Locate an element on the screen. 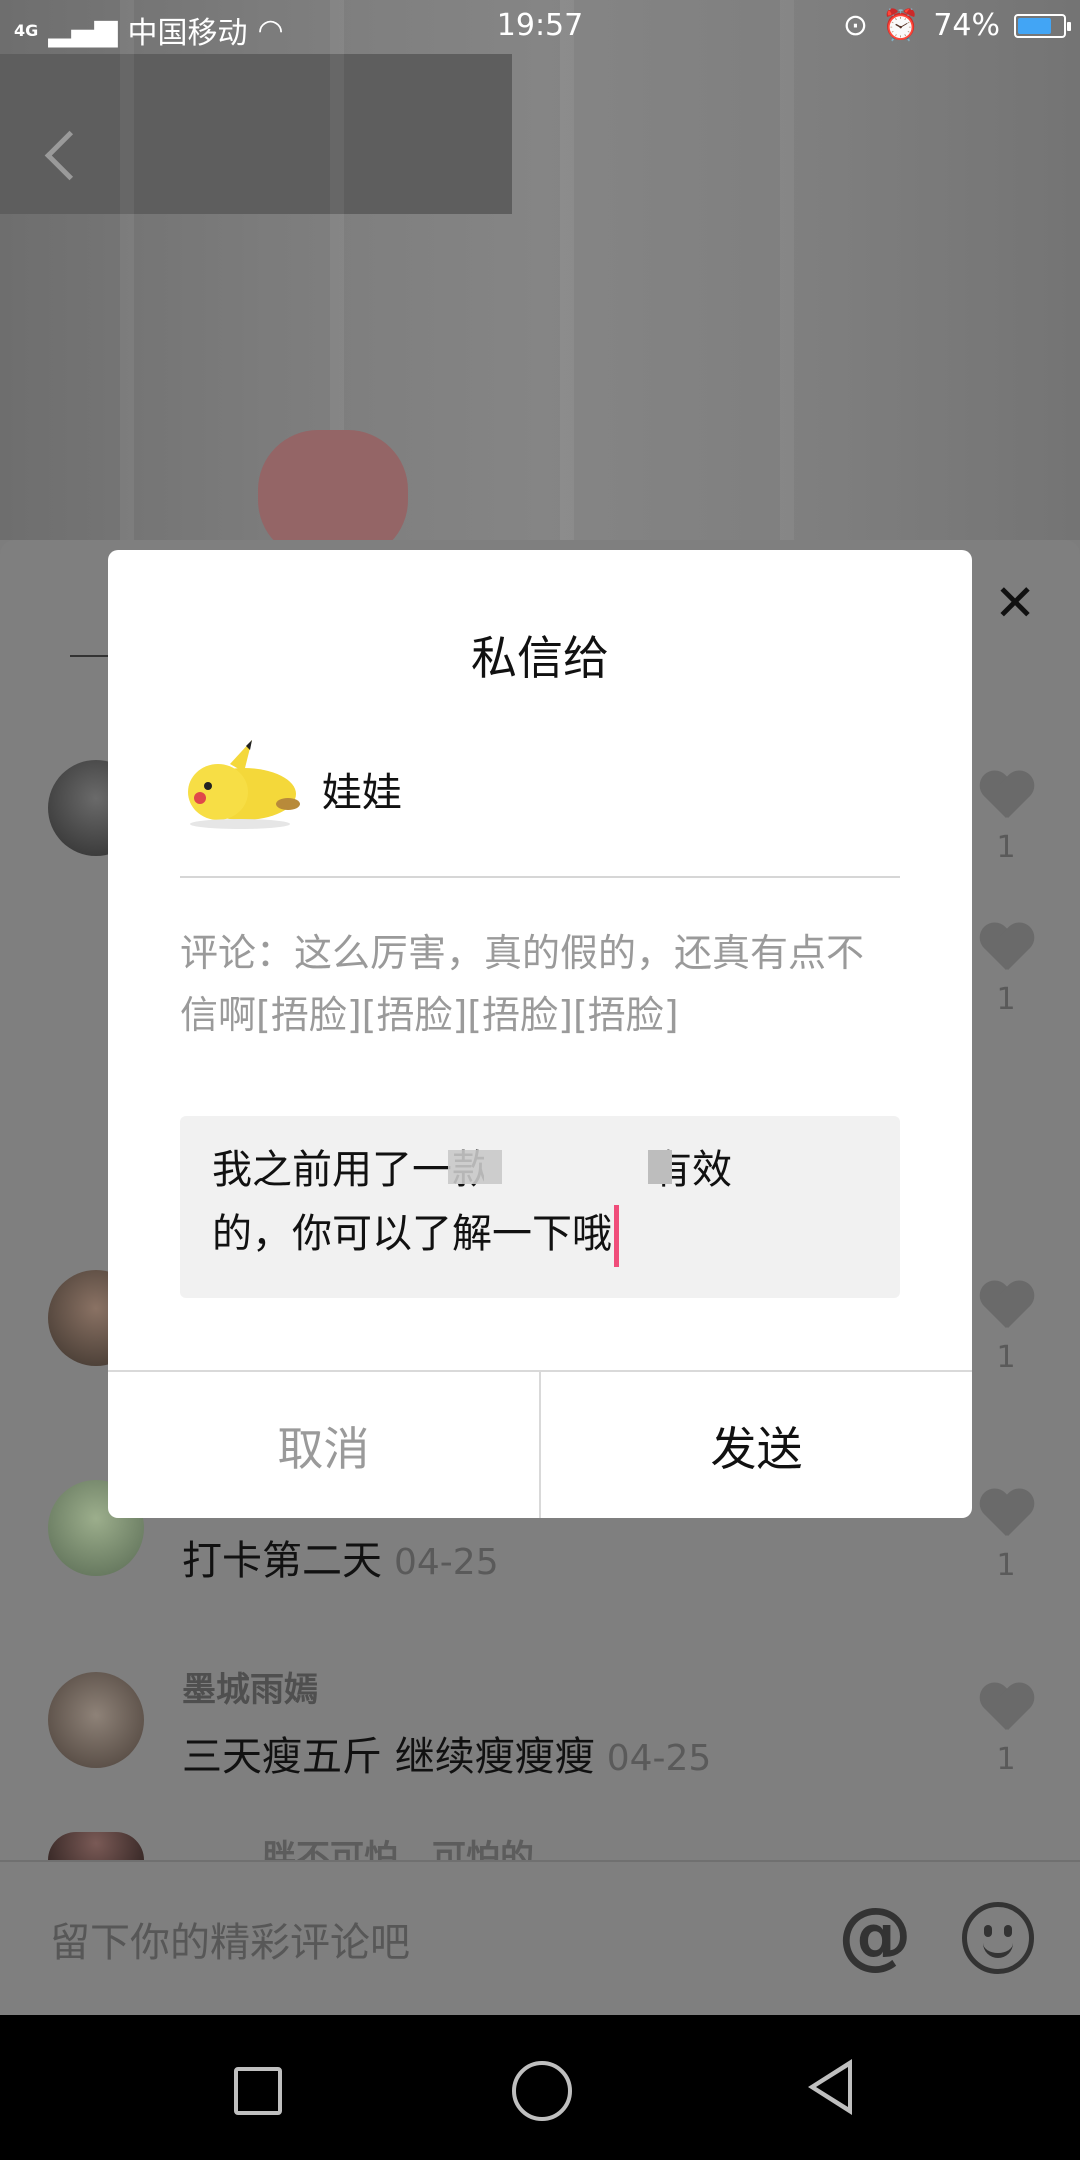 This screenshot has height=2160, width=1080. message-line-2: 的，你可以了解一下哦 is located at coordinates (522, 1234).